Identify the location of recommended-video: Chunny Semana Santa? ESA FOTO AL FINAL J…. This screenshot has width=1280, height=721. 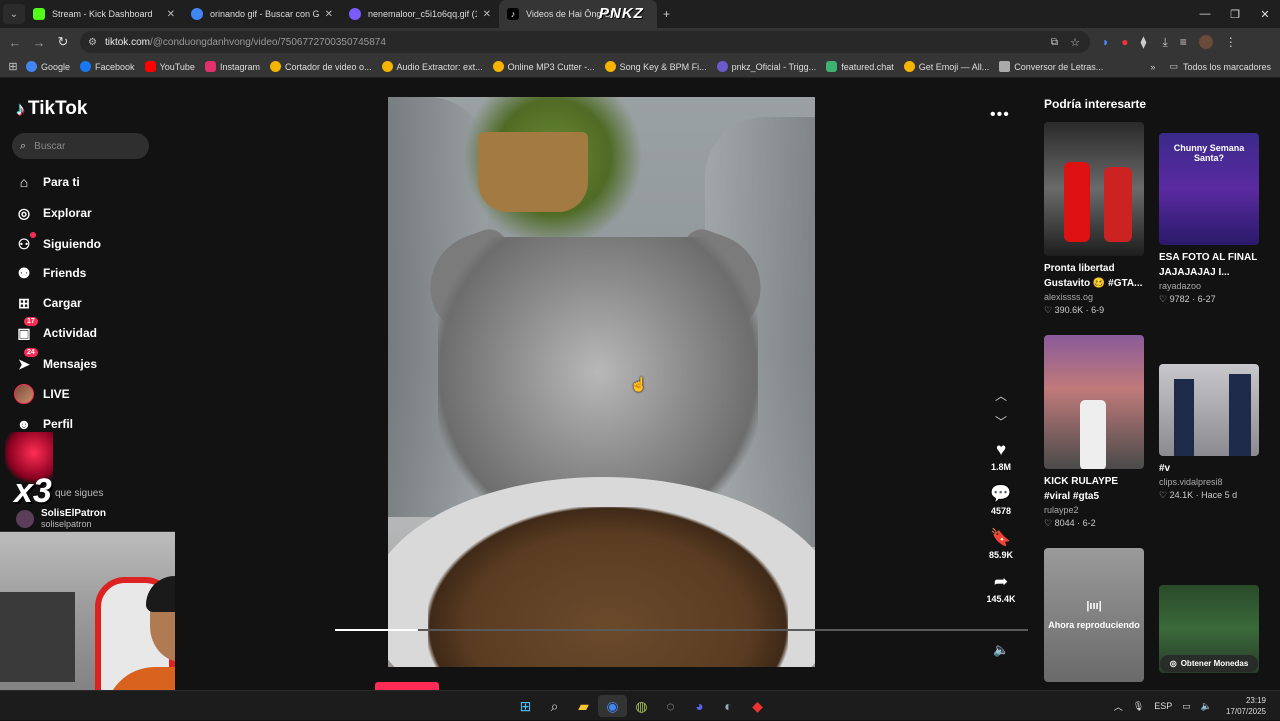
(1209, 219).